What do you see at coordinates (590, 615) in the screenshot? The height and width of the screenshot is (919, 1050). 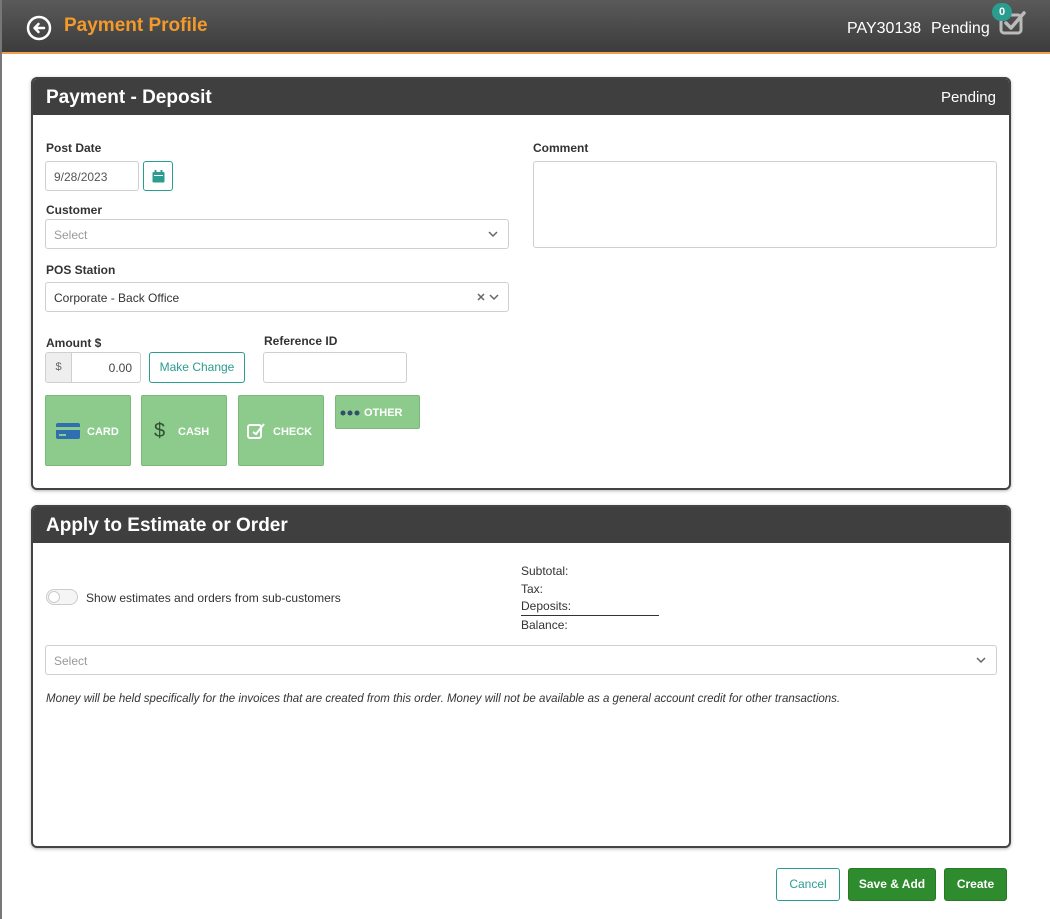 I see `totals-divider` at bounding box center [590, 615].